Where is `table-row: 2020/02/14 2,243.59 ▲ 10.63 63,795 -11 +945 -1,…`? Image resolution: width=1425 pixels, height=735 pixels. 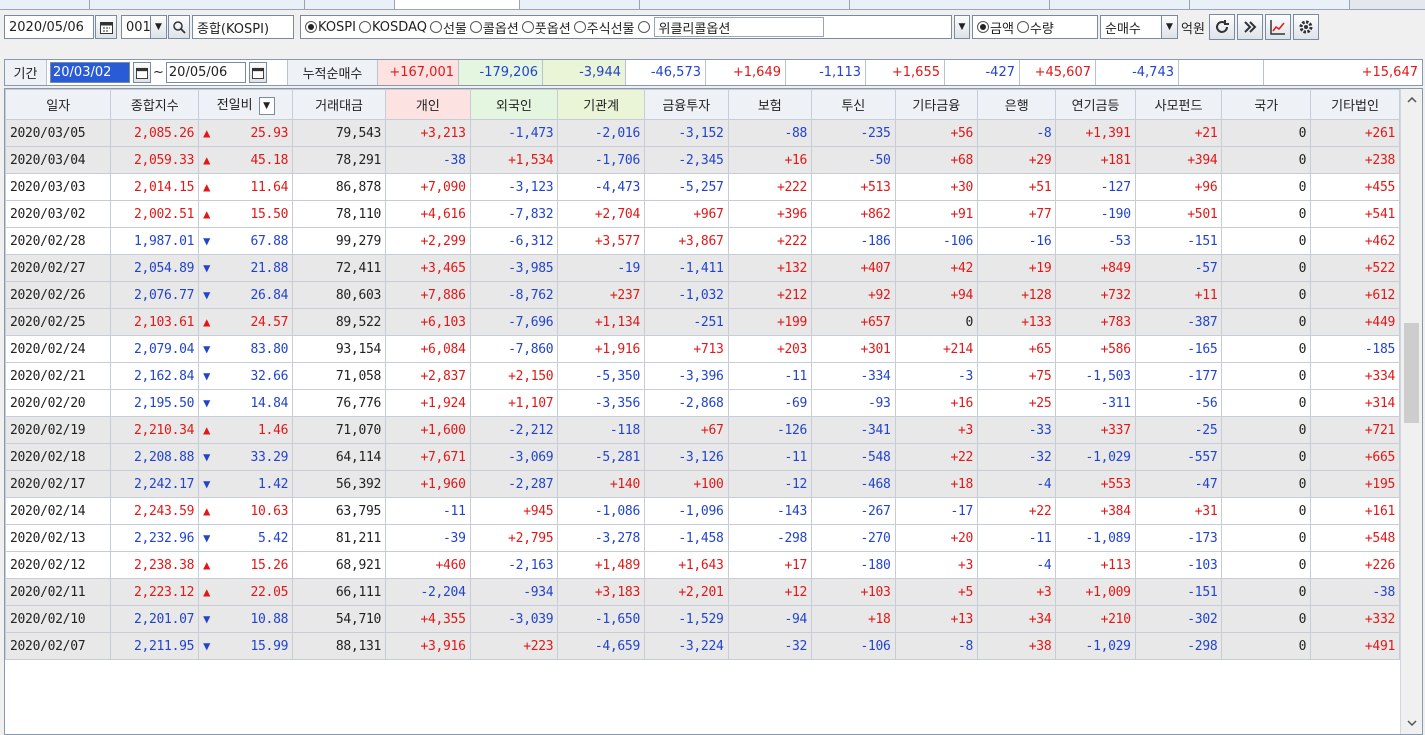
table-row: 2020/02/14 2,243.59 ▲ 10.63 63,795 -11 +945 -1,… is located at coordinates (702, 511).